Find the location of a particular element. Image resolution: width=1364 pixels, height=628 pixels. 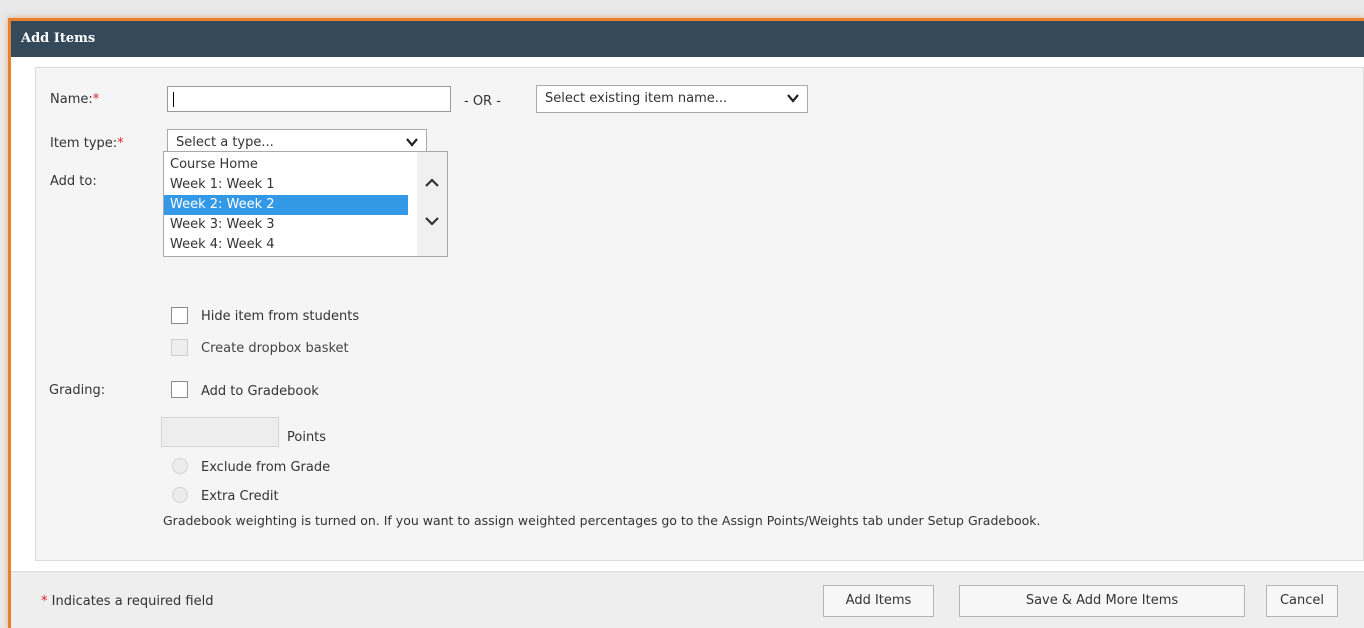

item-type-label: Item type:* is located at coordinates (87, 143).